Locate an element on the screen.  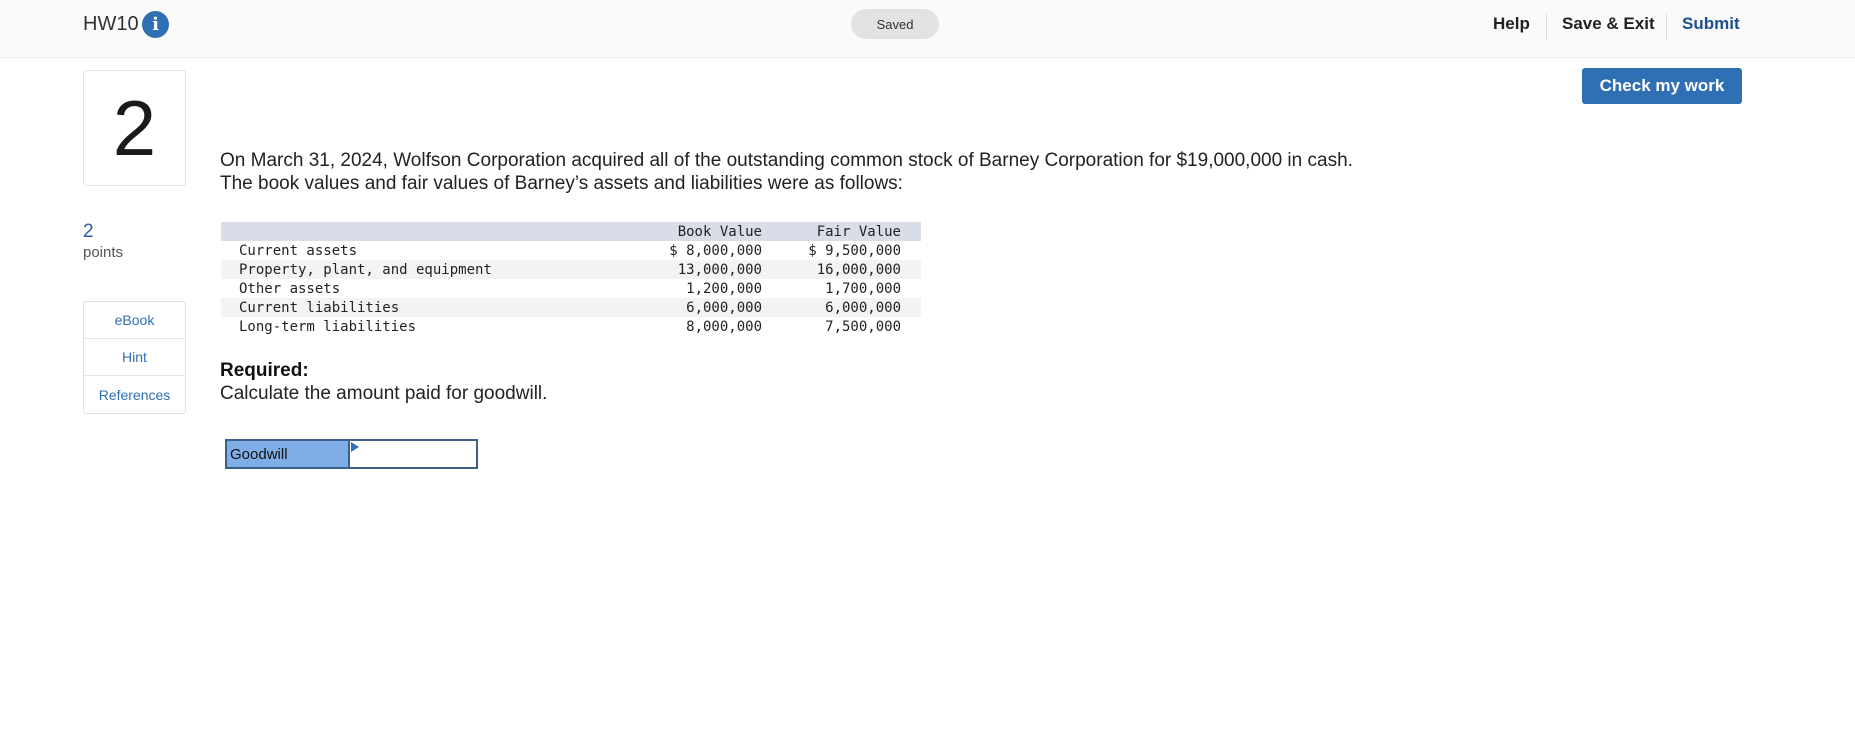
submit-link: Submit is located at coordinates (1711, 24).